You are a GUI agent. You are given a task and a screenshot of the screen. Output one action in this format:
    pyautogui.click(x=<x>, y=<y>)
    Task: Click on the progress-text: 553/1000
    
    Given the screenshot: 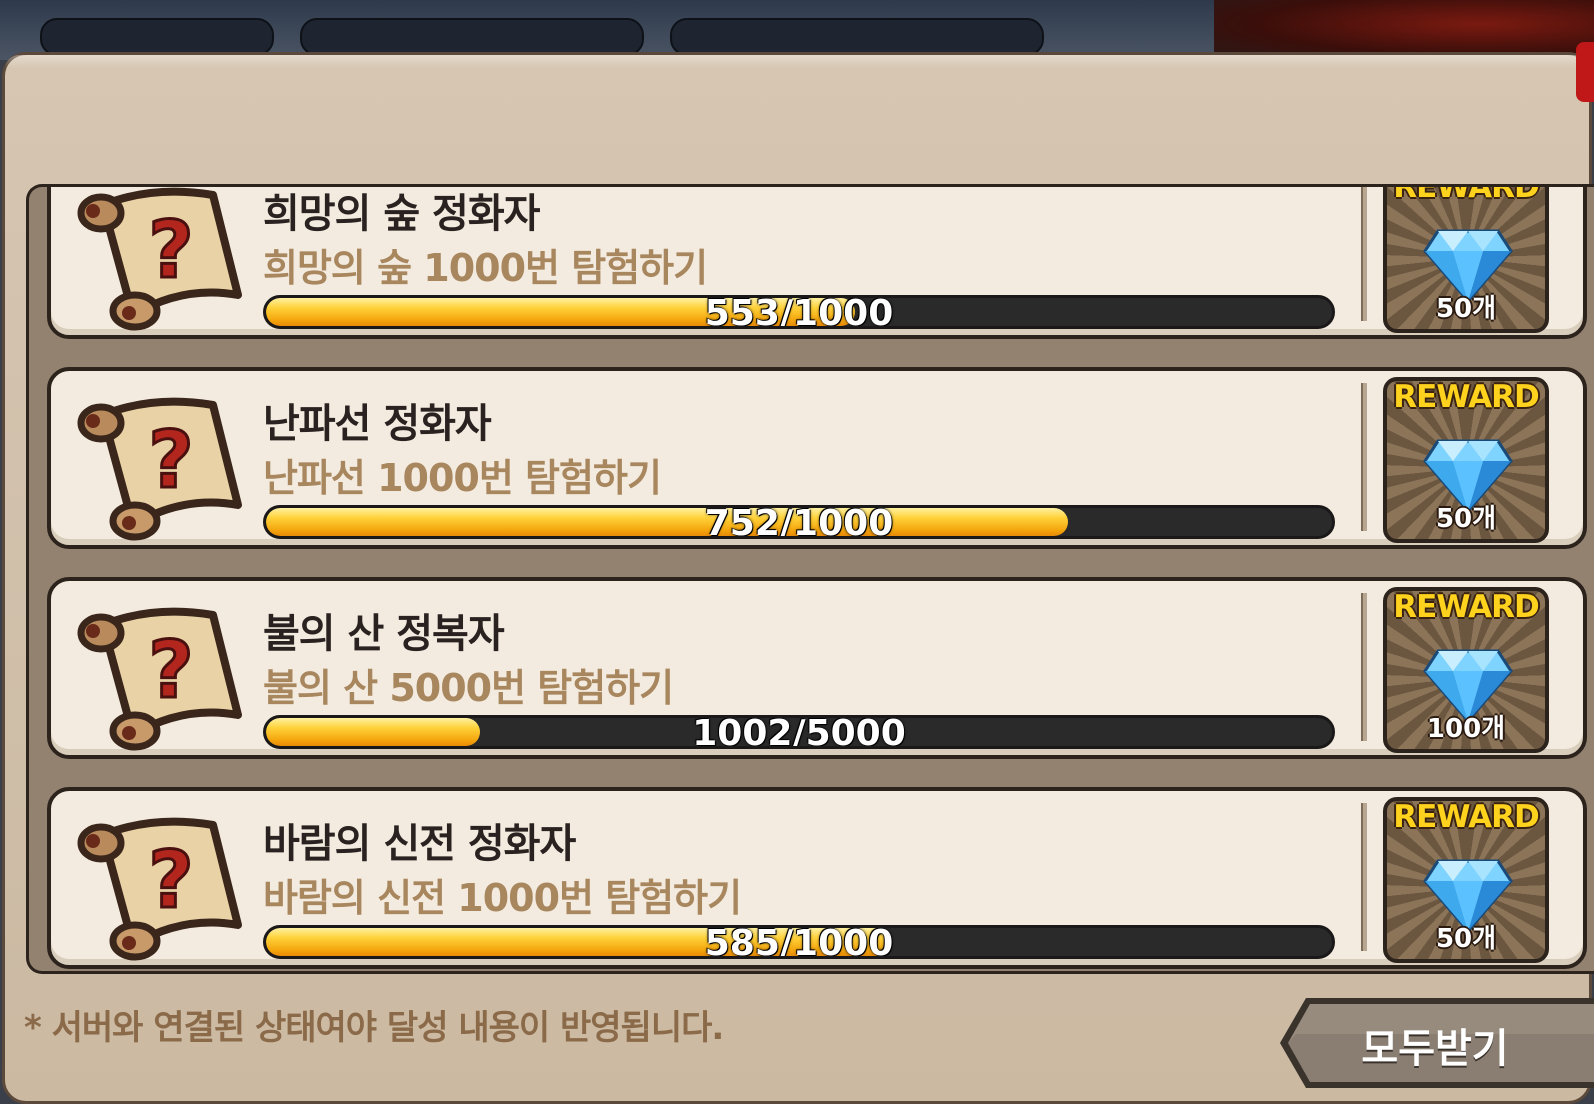 What is the action you would take?
    pyautogui.click(x=799, y=312)
    